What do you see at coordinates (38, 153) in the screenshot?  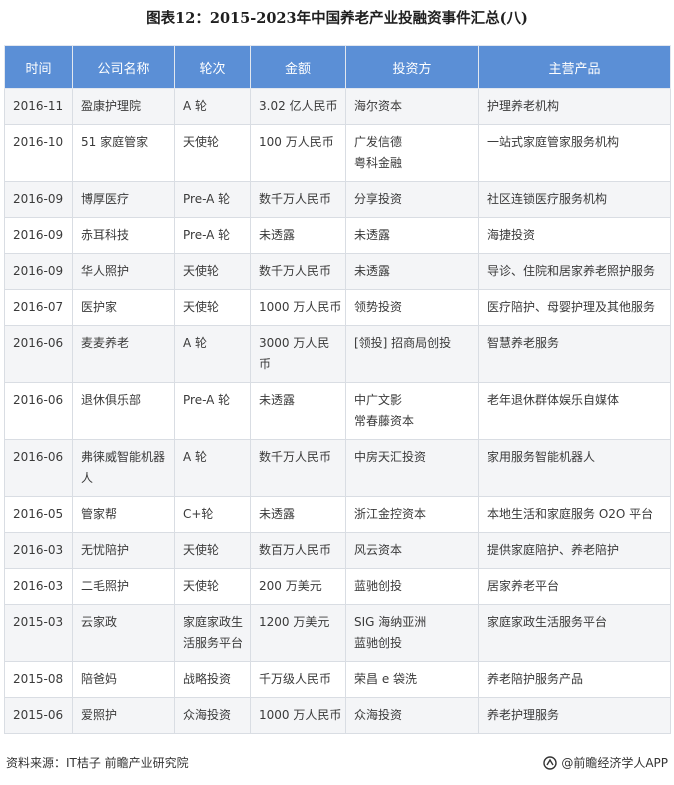 I see `cell-time: 2016-10` at bounding box center [38, 153].